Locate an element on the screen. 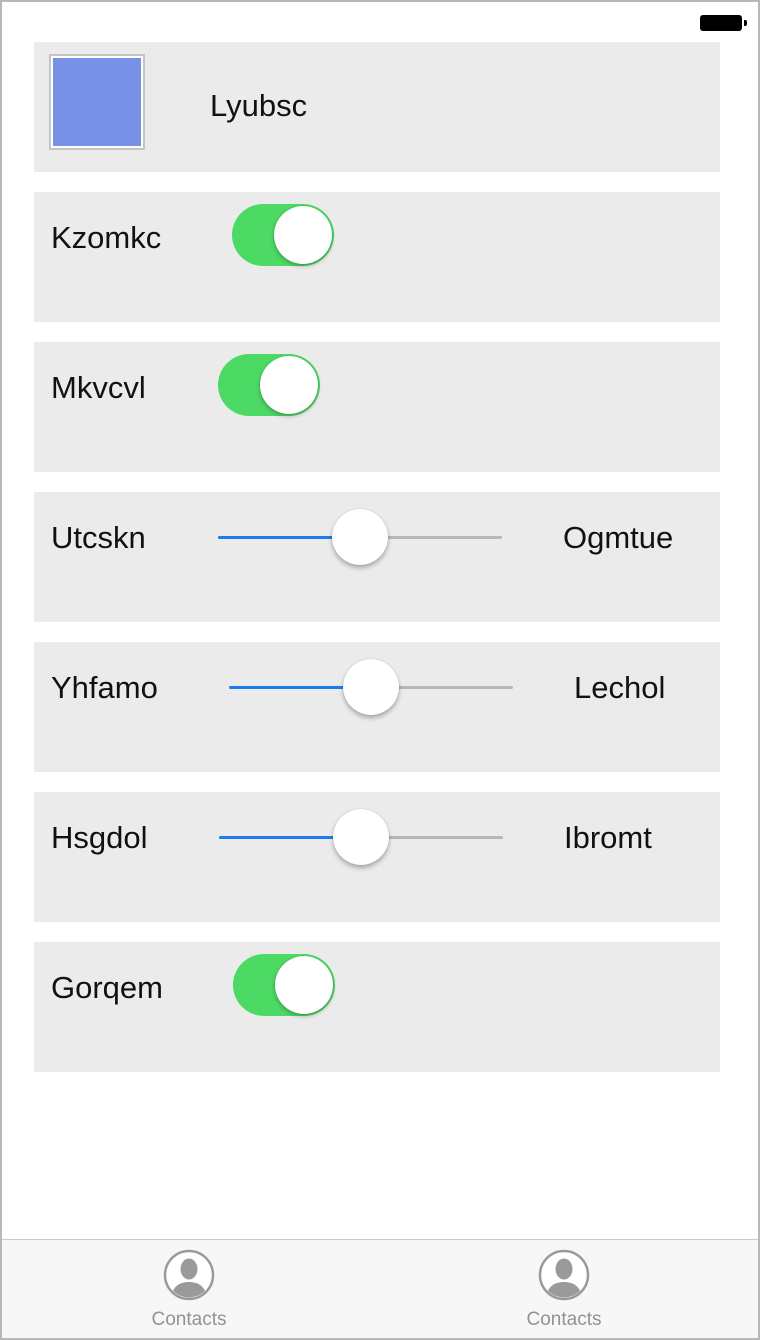 The width and height of the screenshot is (760, 1340). slider-value-label: Ibromt is located at coordinates (608, 837).